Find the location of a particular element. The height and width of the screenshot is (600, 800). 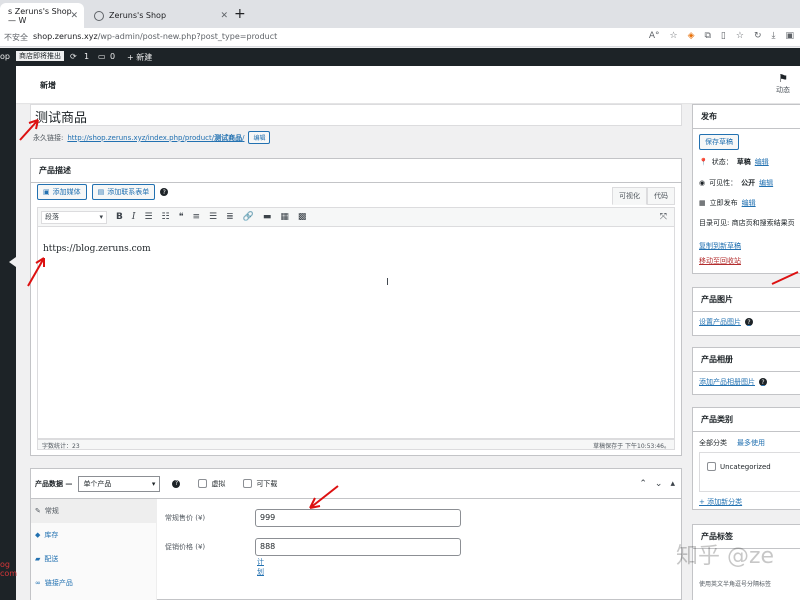

globe-icon is located at coordinates (99, 15).